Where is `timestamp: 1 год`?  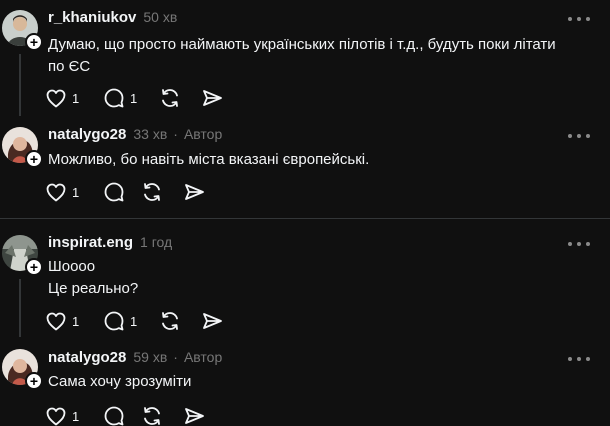
timestamp: 1 год is located at coordinates (156, 242).